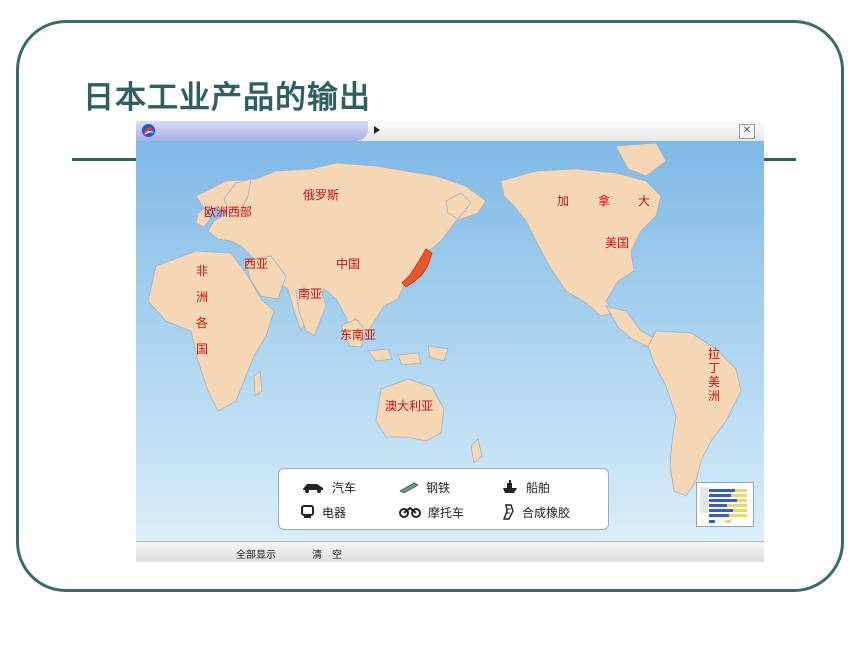 This screenshot has height=645, width=860. What do you see at coordinates (713, 396) in the screenshot?
I see `region-latin-america-char: 洲` at bounding box center [713, 396].